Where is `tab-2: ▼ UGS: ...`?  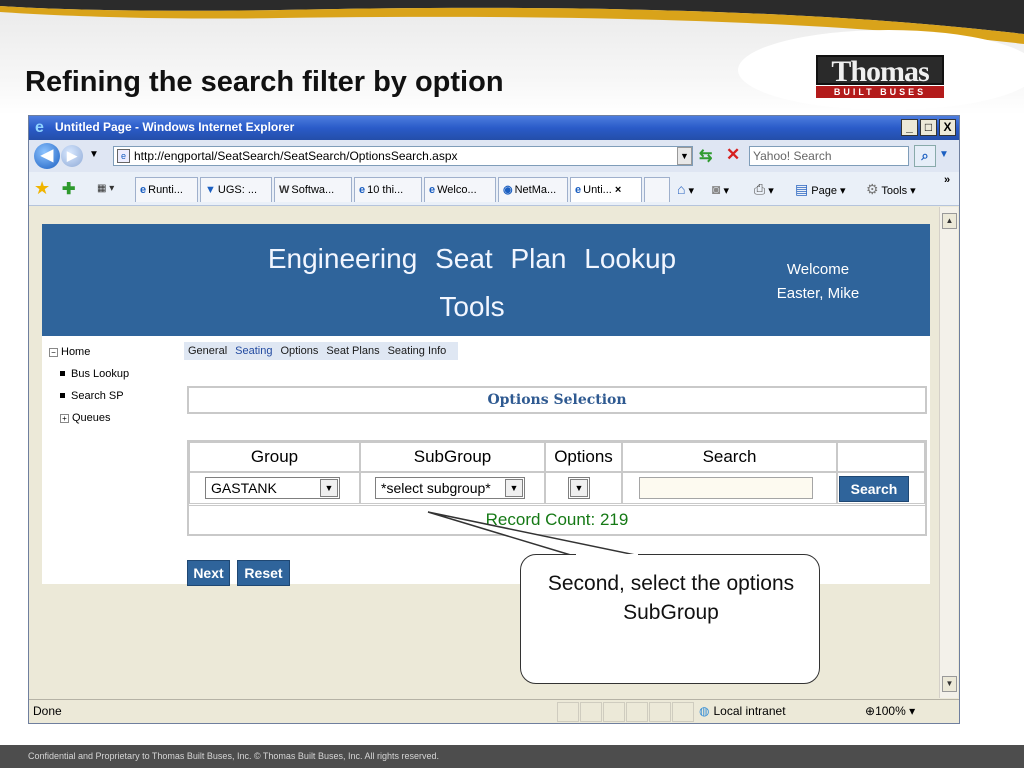 tab-2: ▼ UGS: ... is located at coordinates (236, 189).